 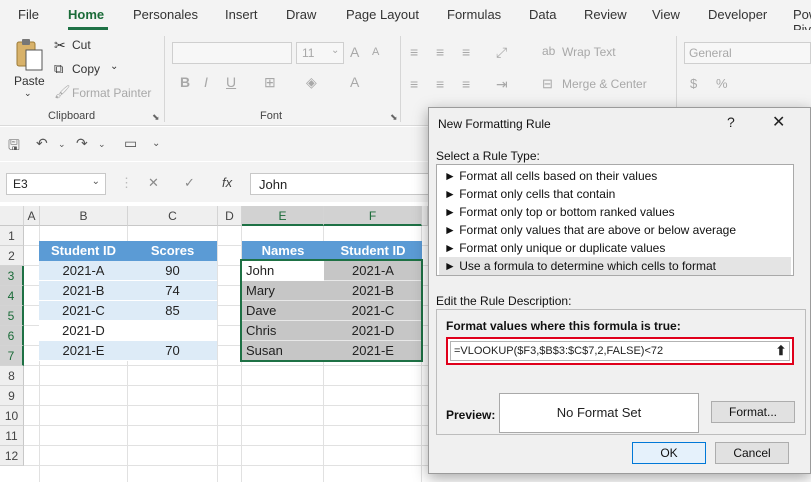 What do you see at coordinates (414, 84) in the screenshot?
I see `align-left-icon: ≡` at bounding box center [414, 84].